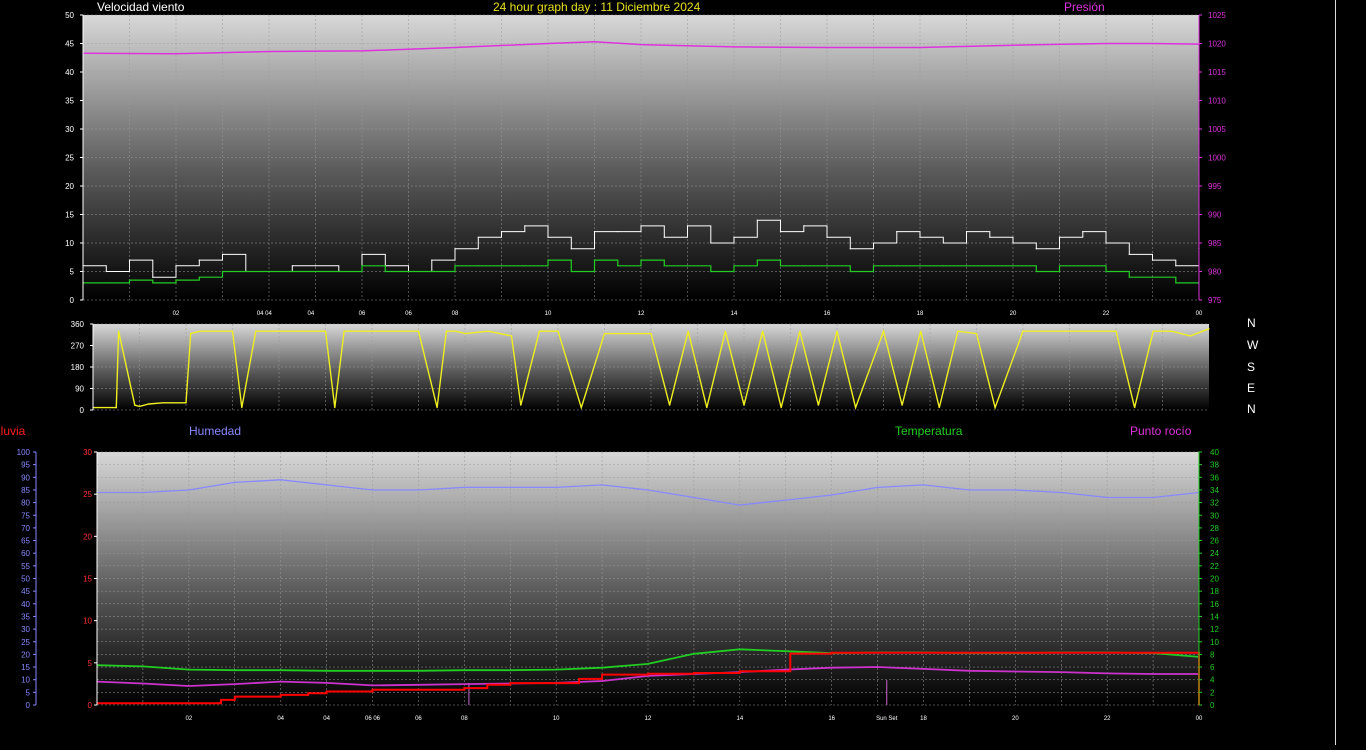 This screenshot has height=750, width=1366. I want to click on climate-x-tick-label: 04, so click(326, 719).